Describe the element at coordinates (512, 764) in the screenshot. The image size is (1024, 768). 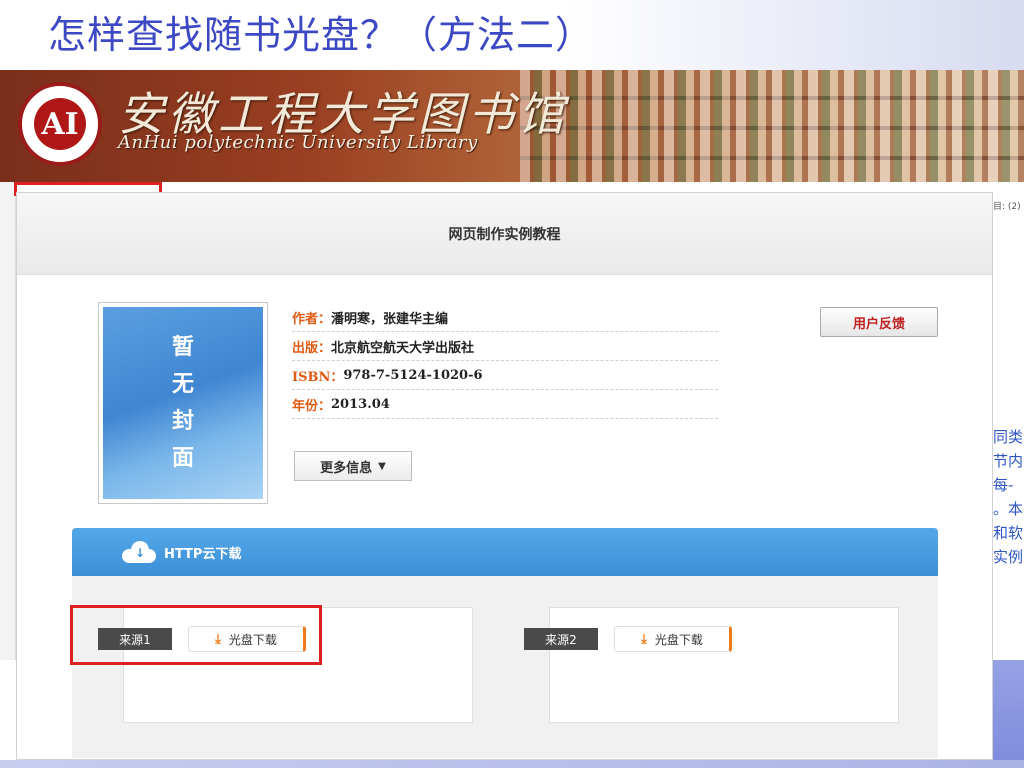
I see `slide-decoration-bottom` at that location.